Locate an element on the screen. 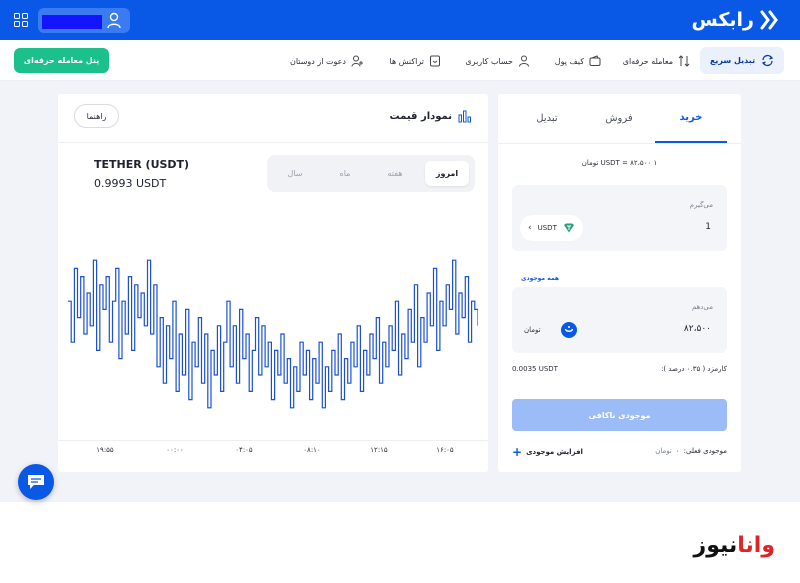 Image resolution: width=800 pixels, height=583 pixels. support-chat-button is located at coordinates (36, 482).